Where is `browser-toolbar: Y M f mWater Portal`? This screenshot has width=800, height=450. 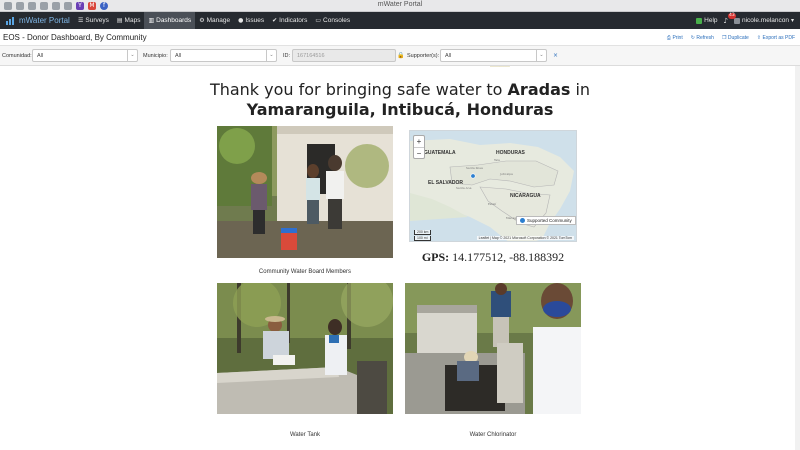
browser-toolbar: Y M f mWater Portal is located at coordinates (400, 6).